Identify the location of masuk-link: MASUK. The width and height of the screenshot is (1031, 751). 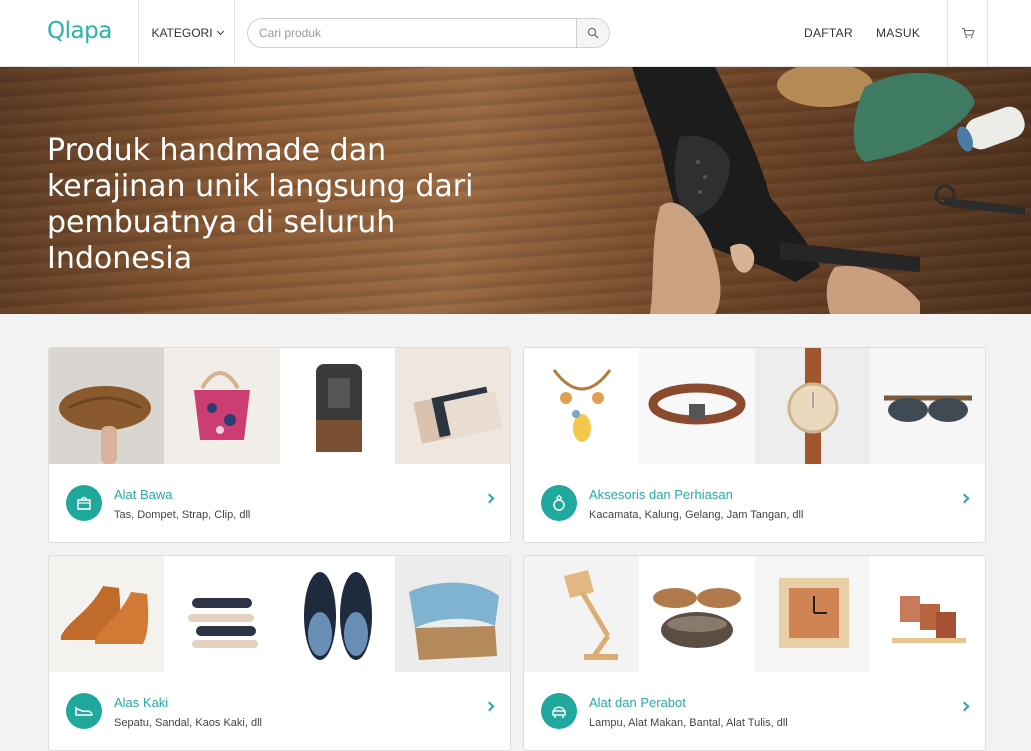
(898, 33).